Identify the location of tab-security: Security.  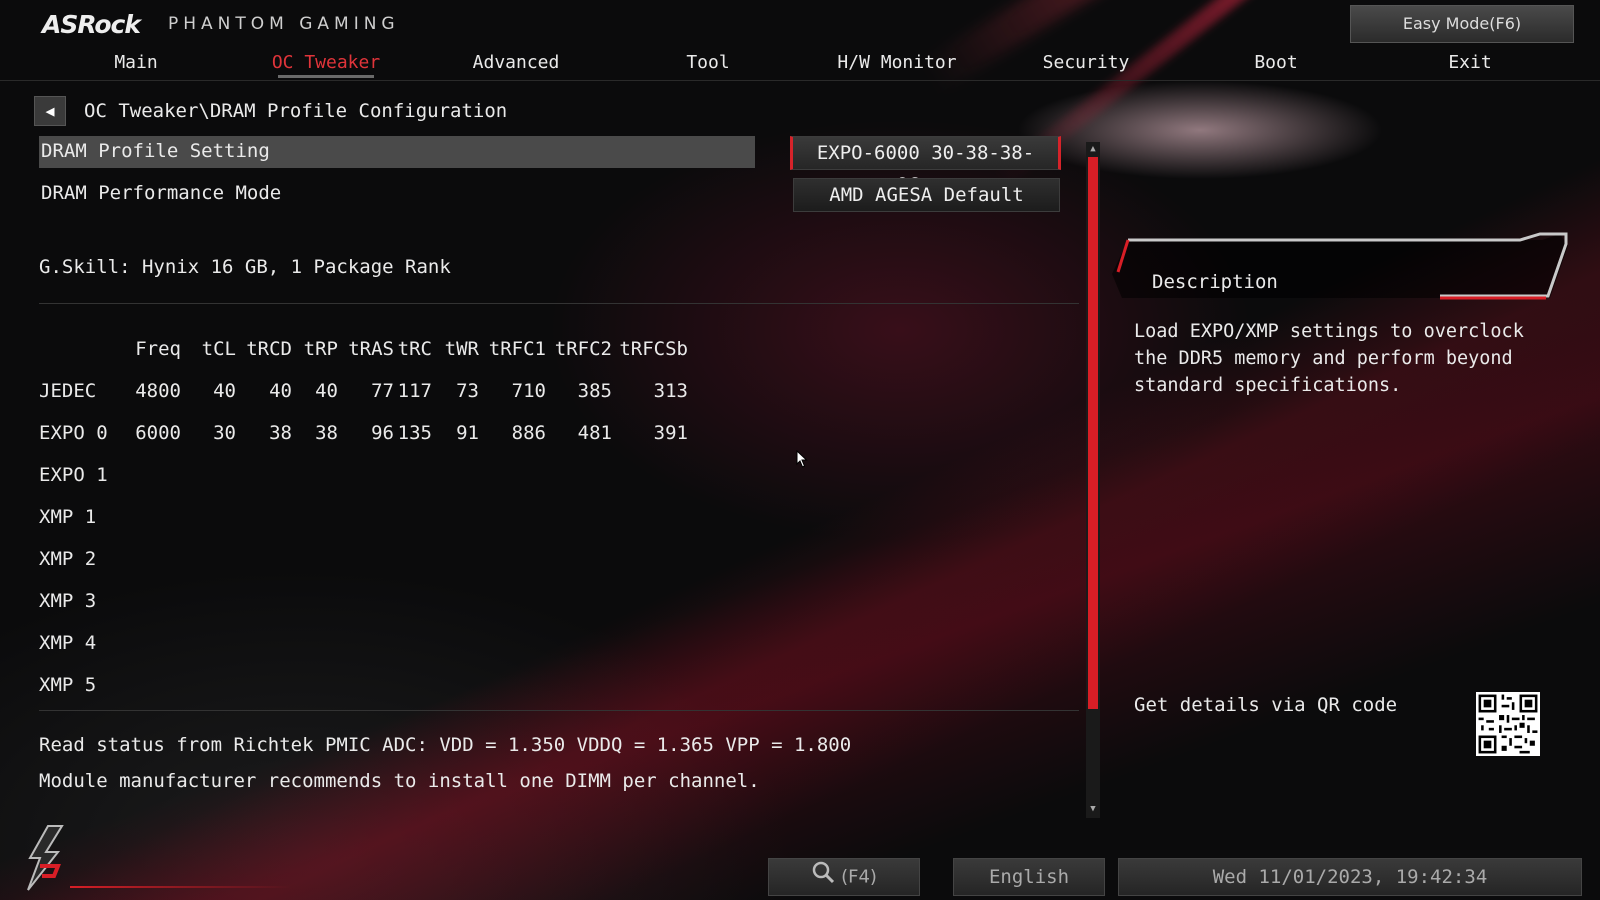
(1086, 62).